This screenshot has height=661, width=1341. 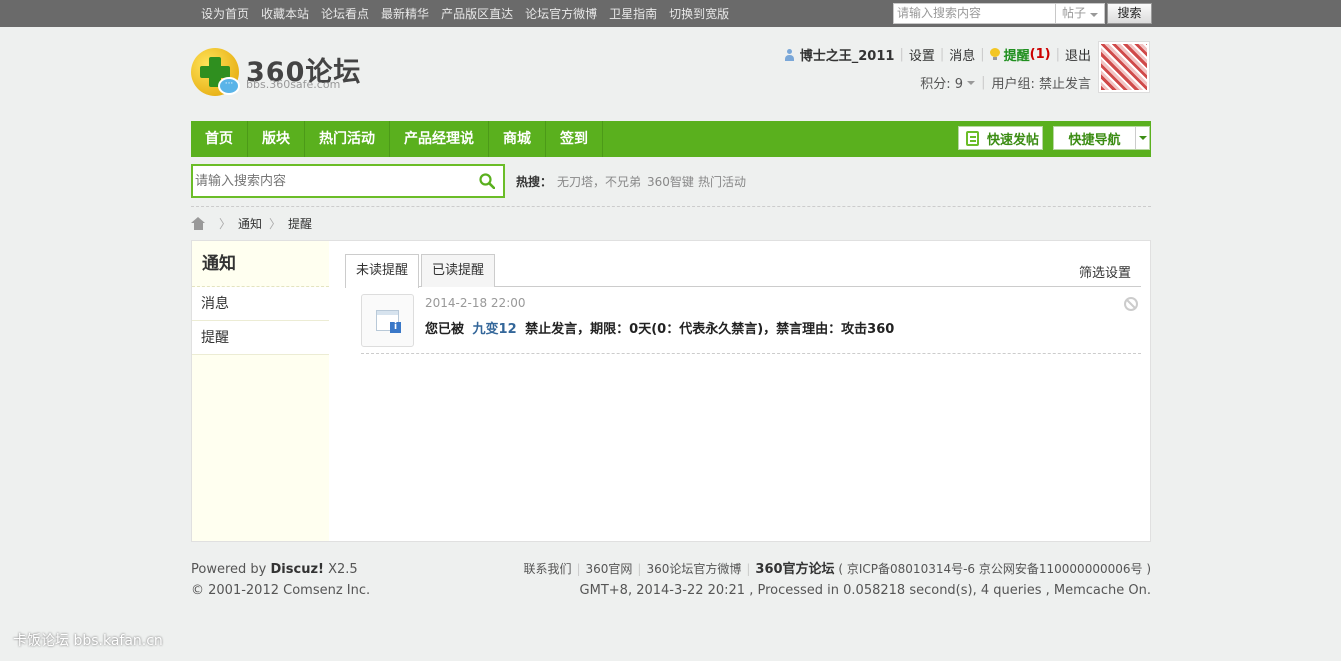 What do you see at coordinates (347, 139) in the screenshot?
I see `nav-item-events: 热门活动` at bounding box center [347, 139].